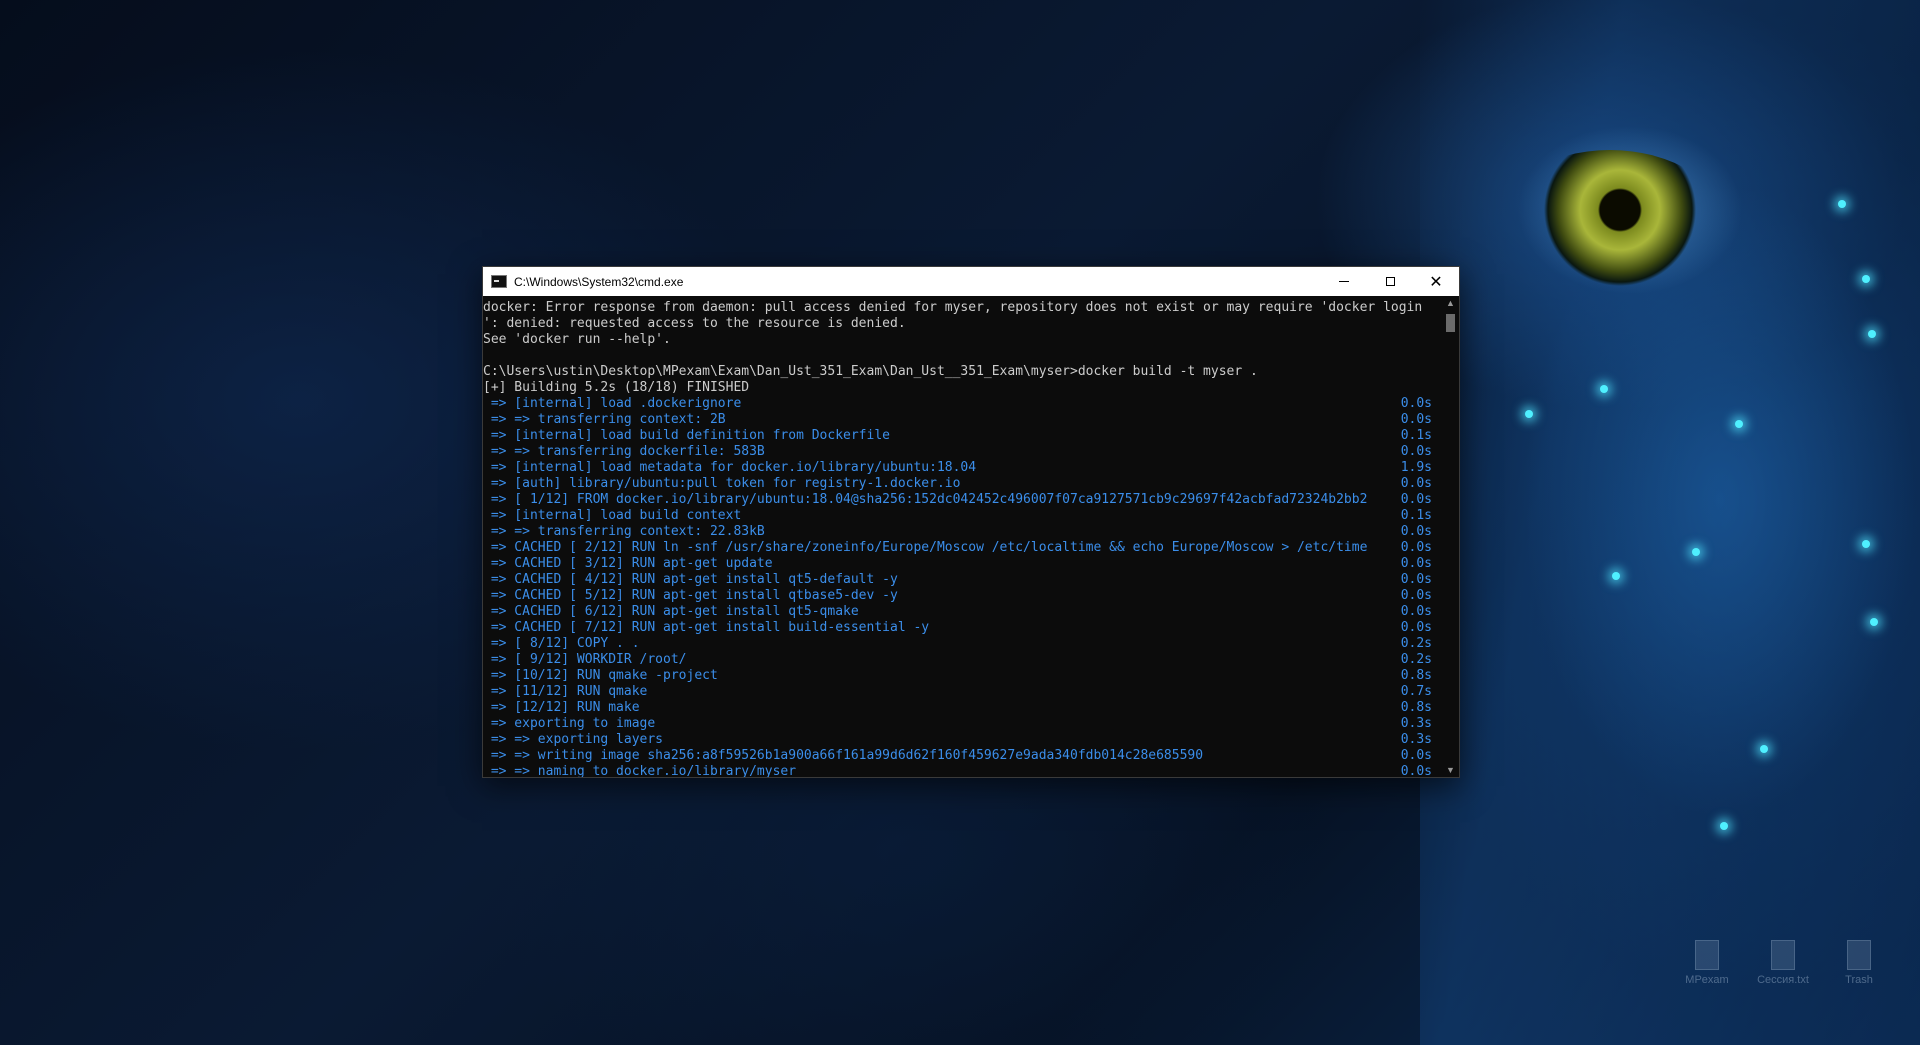  I want to click on console-line, so click(962, 356).